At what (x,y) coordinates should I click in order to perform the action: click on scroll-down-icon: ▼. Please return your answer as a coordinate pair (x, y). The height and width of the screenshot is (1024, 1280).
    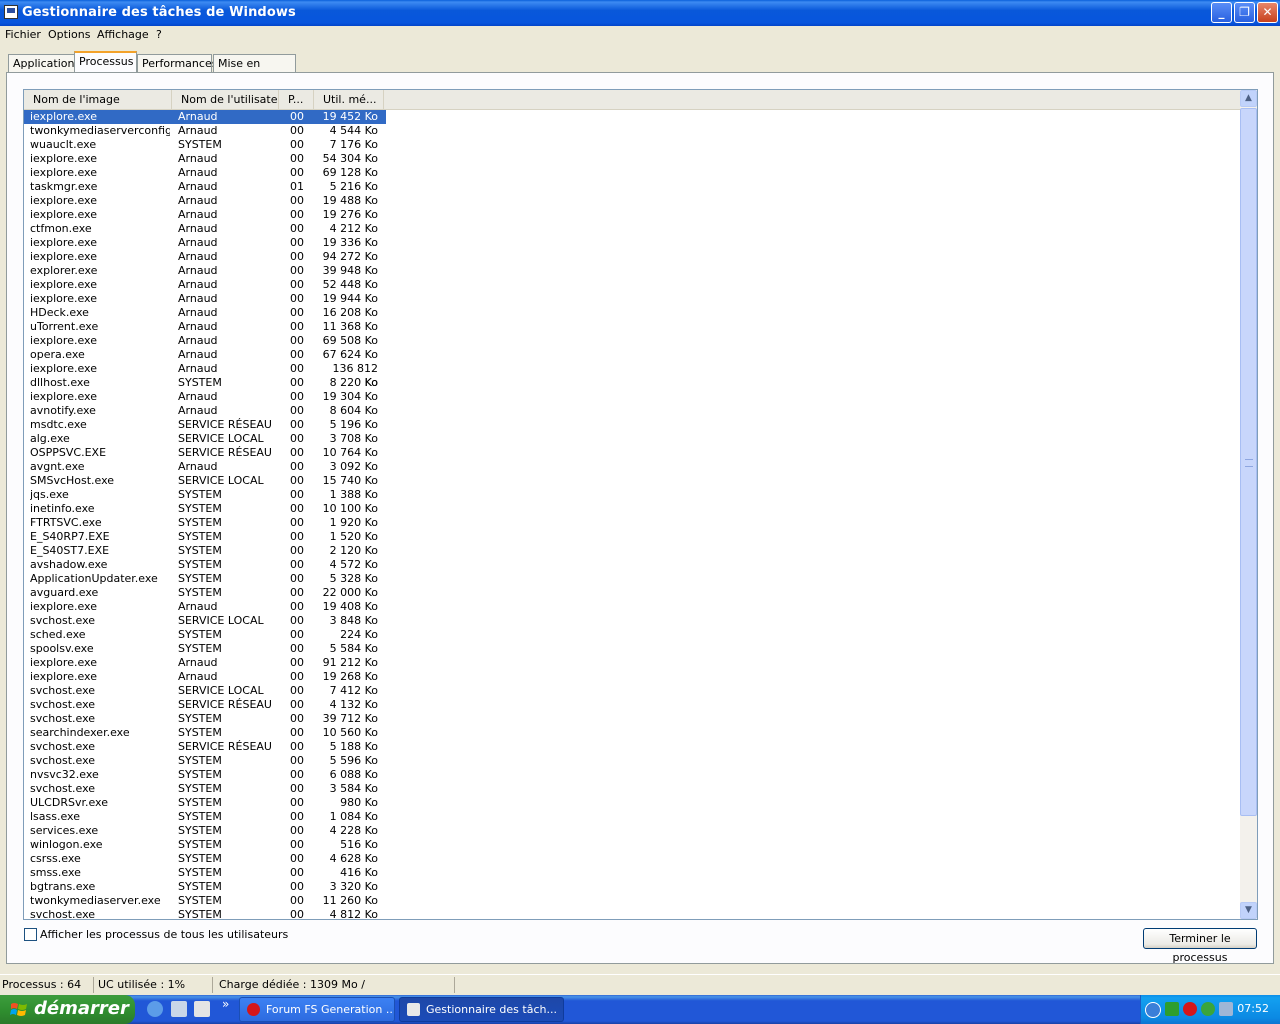
    Looking at the image, I should click on (1248, 910).